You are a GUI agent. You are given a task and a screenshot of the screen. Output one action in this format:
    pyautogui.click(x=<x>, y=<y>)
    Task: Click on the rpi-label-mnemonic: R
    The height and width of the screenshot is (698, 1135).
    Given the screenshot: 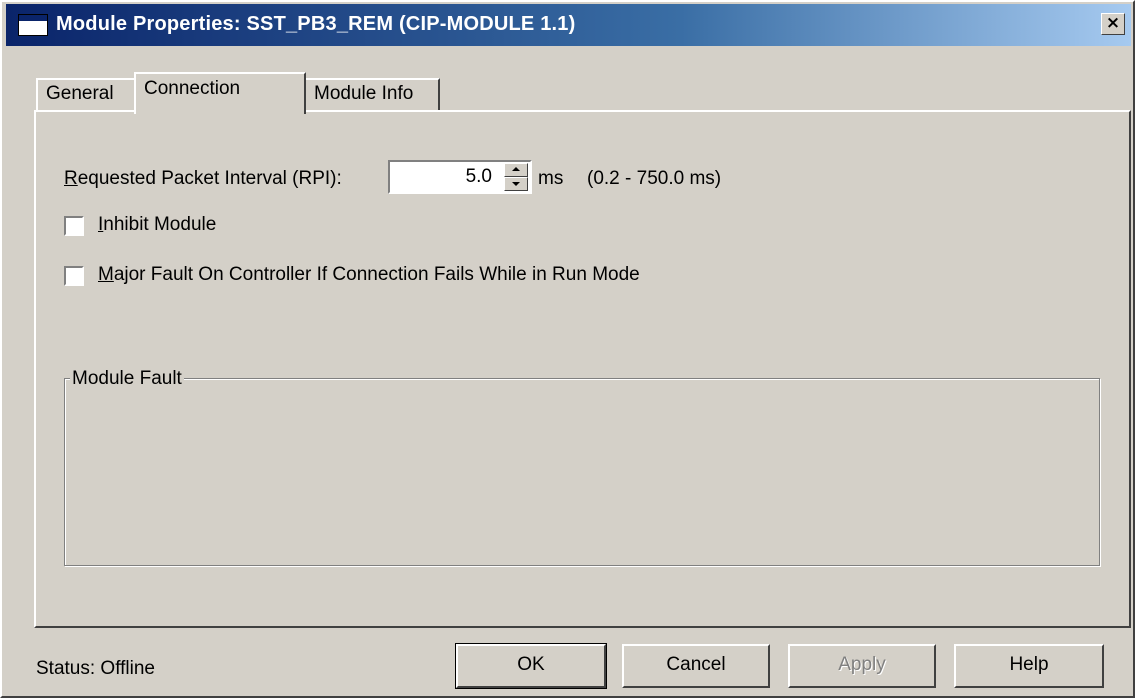 What is the action you would take?
    pyautogui.click(x=71, y=178)
    